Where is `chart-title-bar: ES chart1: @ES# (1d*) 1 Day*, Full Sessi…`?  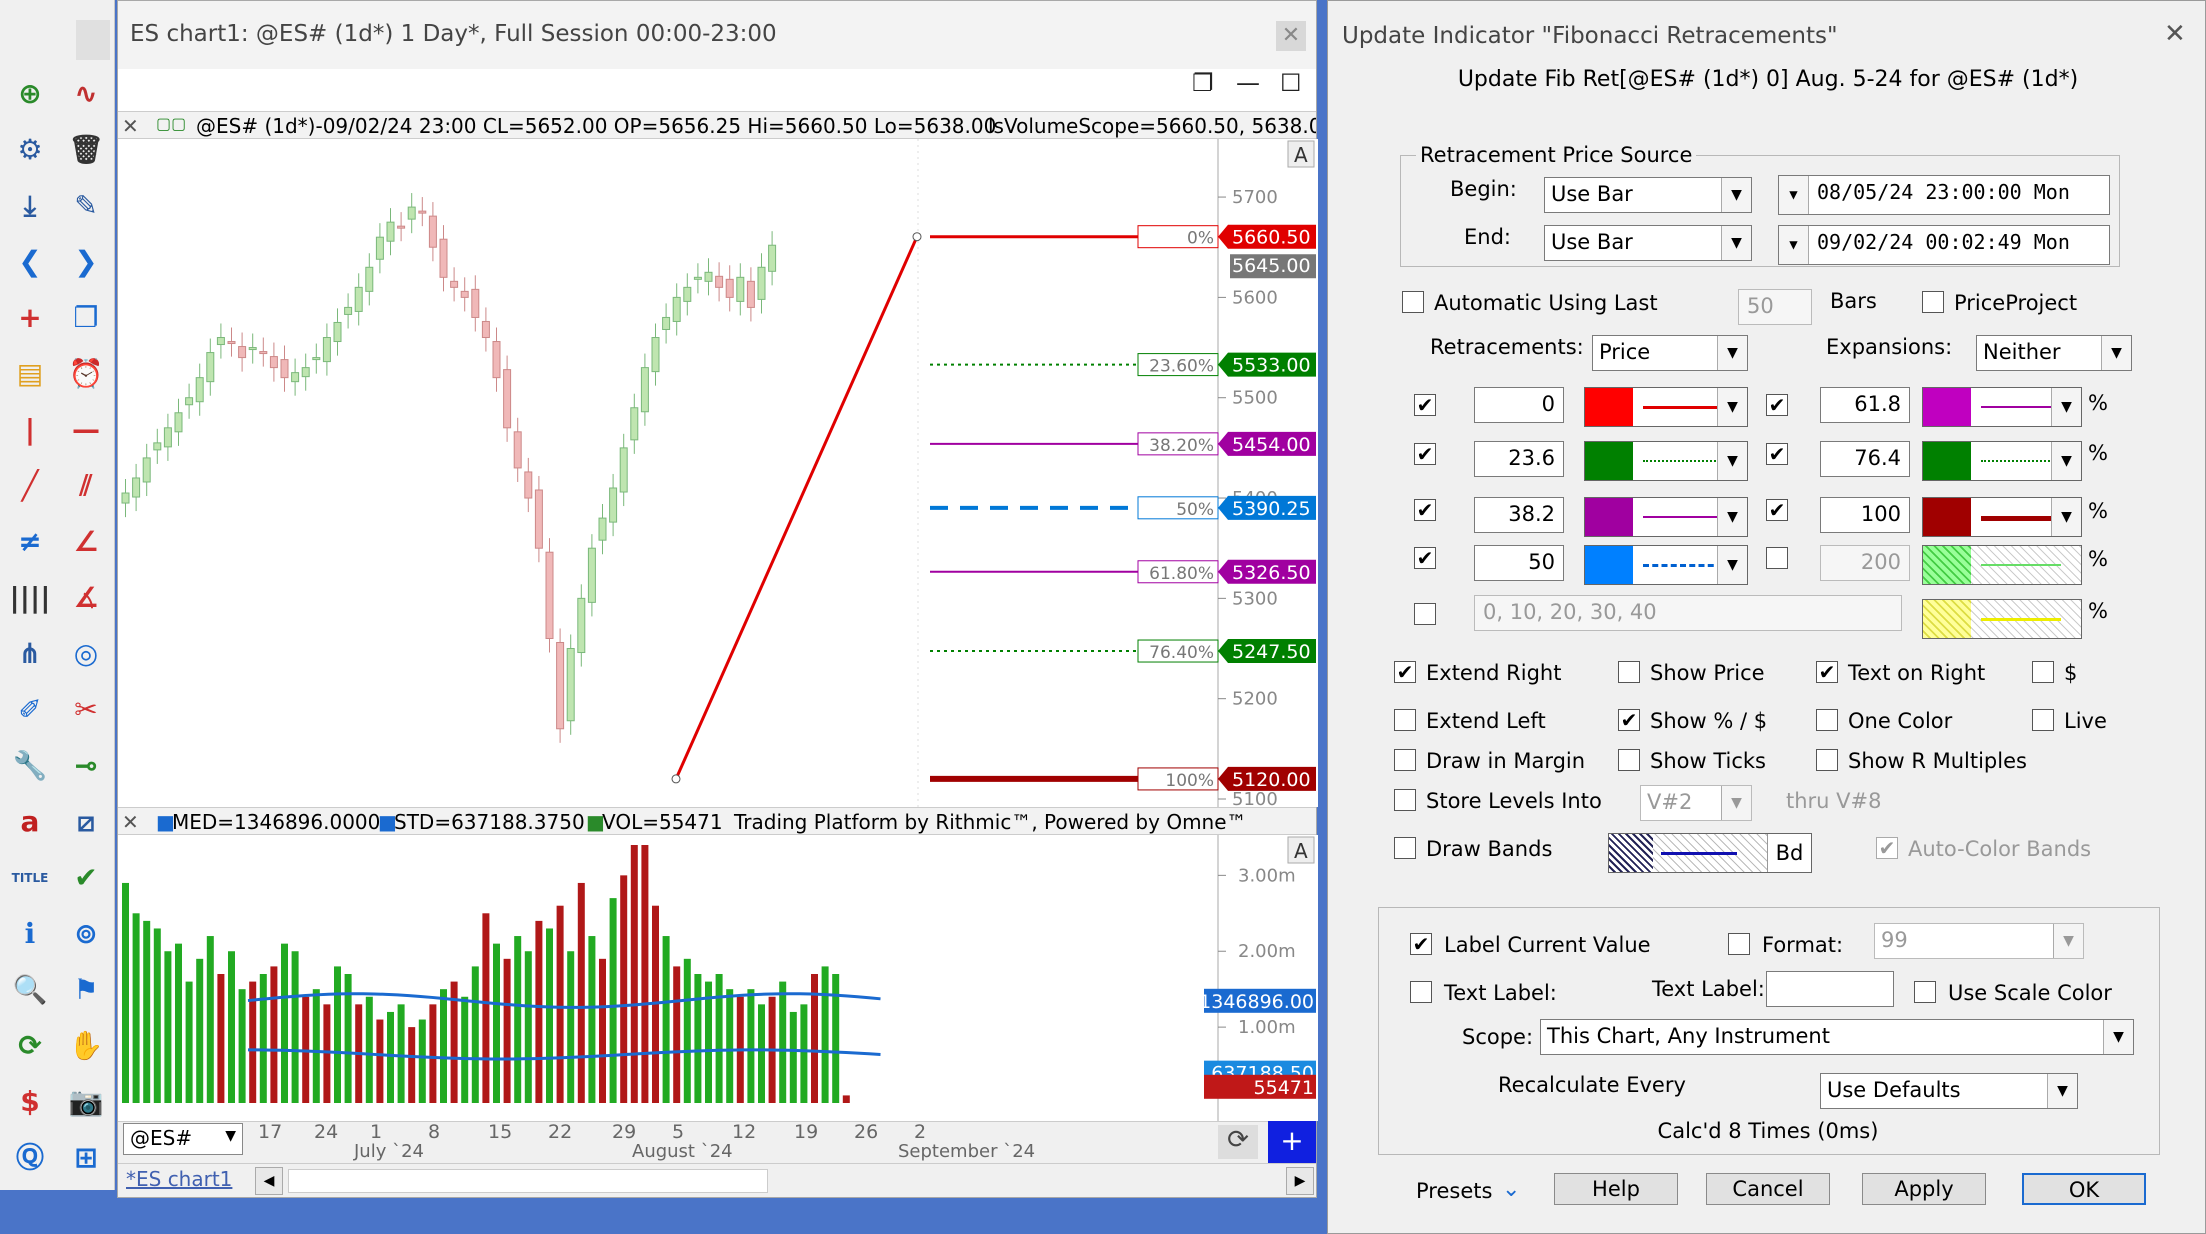
chart-title-bar: ES chart1: @ES# (1d*) 1 Day*, Full Sessi… is located at coordinates (717, 35).